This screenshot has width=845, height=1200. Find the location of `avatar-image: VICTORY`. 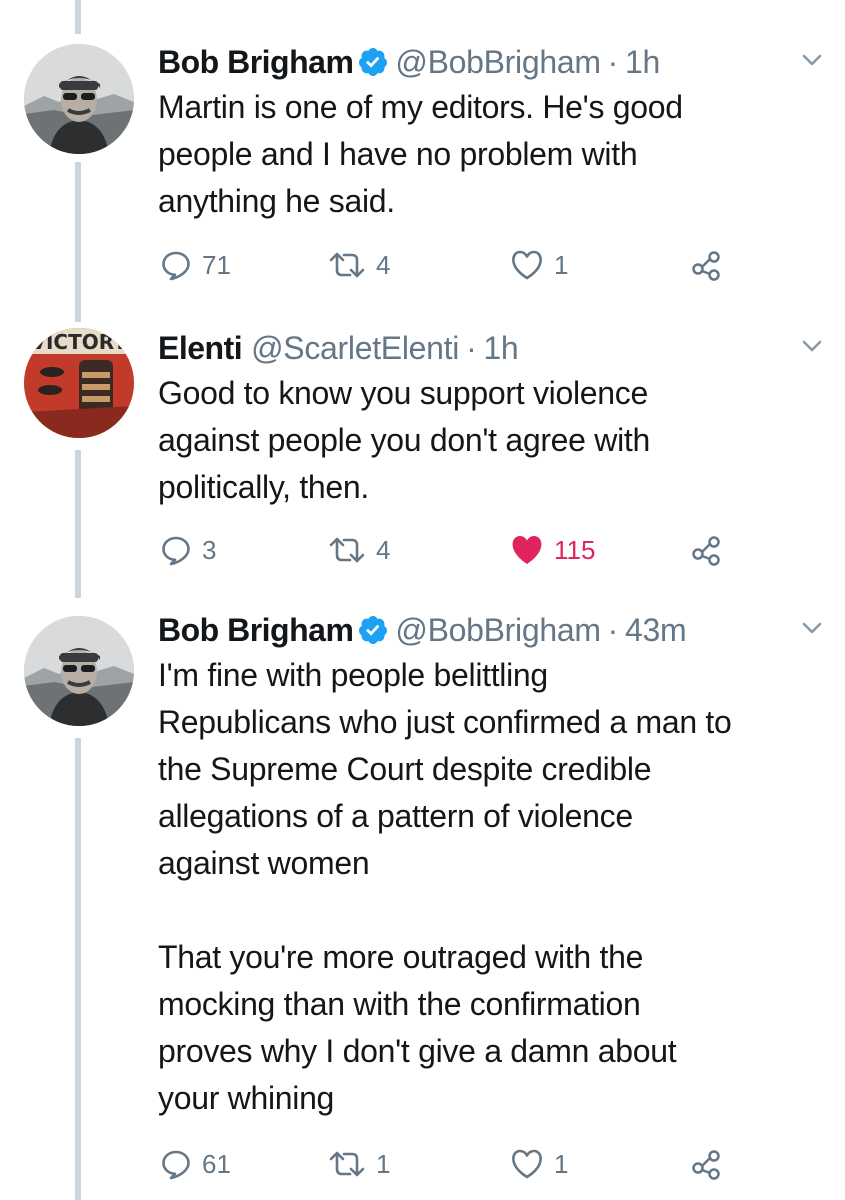

avatar-image: VICTORY is located at coordinates (79, 383).